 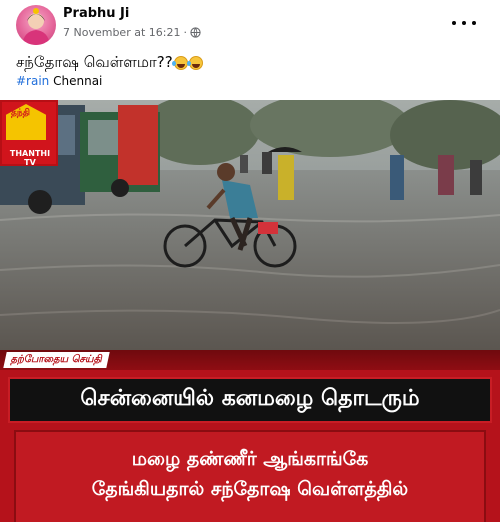 I want to click on post-timestamp: 7 November at 16:21, so click(x=121, y=32).